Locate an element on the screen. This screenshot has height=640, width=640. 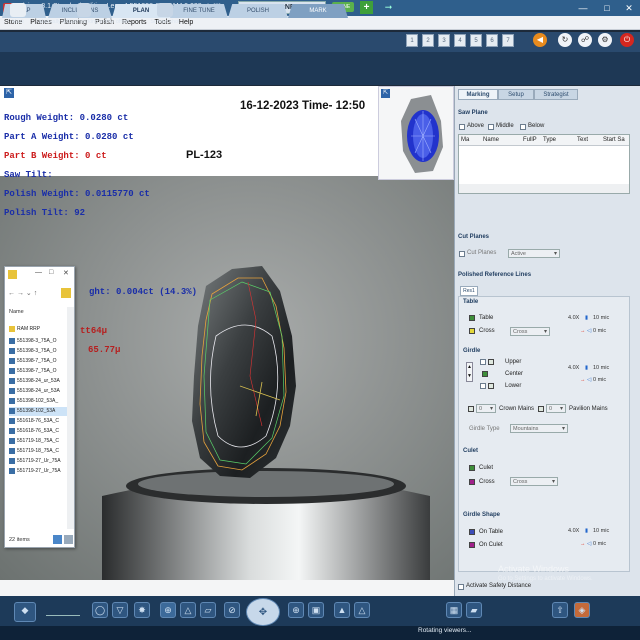
maximize-icon: □ is located at coordinates (607, 8).